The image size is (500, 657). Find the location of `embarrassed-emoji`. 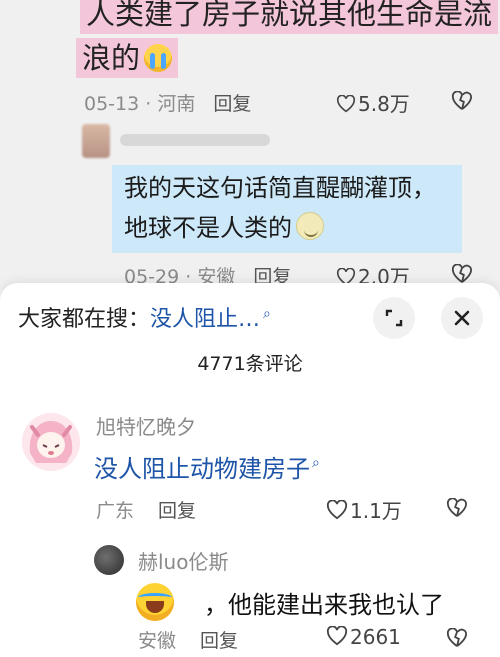

embarrassed-emoji is located at coordinates (310, 226).